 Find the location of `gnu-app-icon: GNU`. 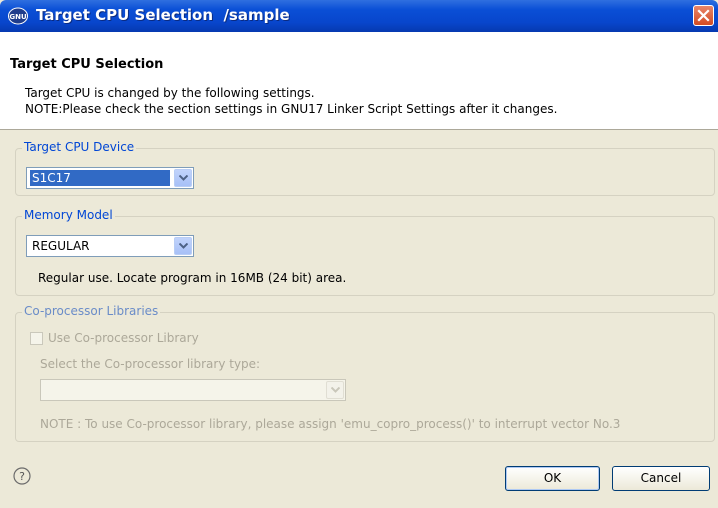

gnu-app-icon: GNU is located at coordinates (18, 16).